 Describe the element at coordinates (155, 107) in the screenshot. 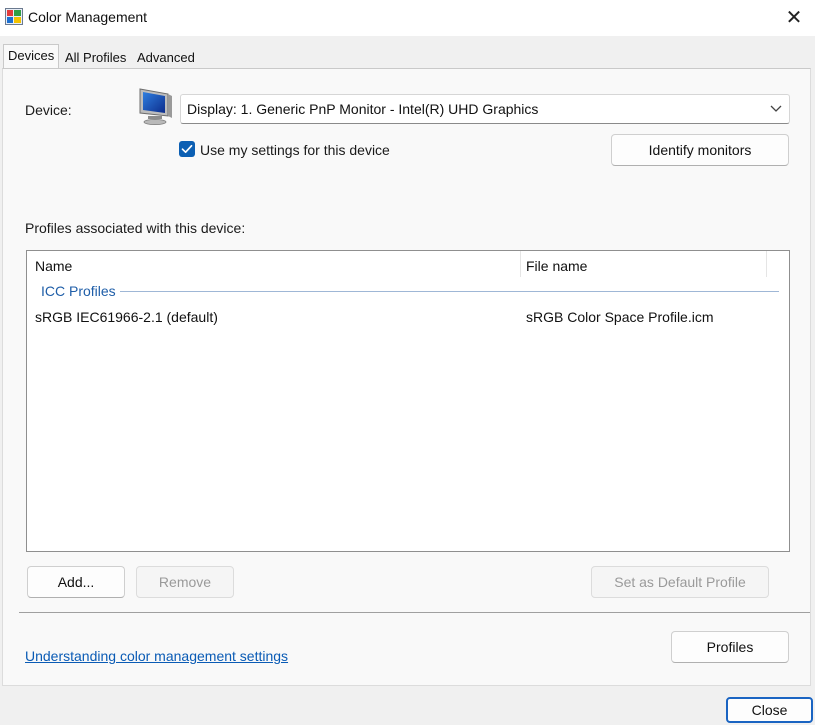

I see `monitor-icon` at that location.